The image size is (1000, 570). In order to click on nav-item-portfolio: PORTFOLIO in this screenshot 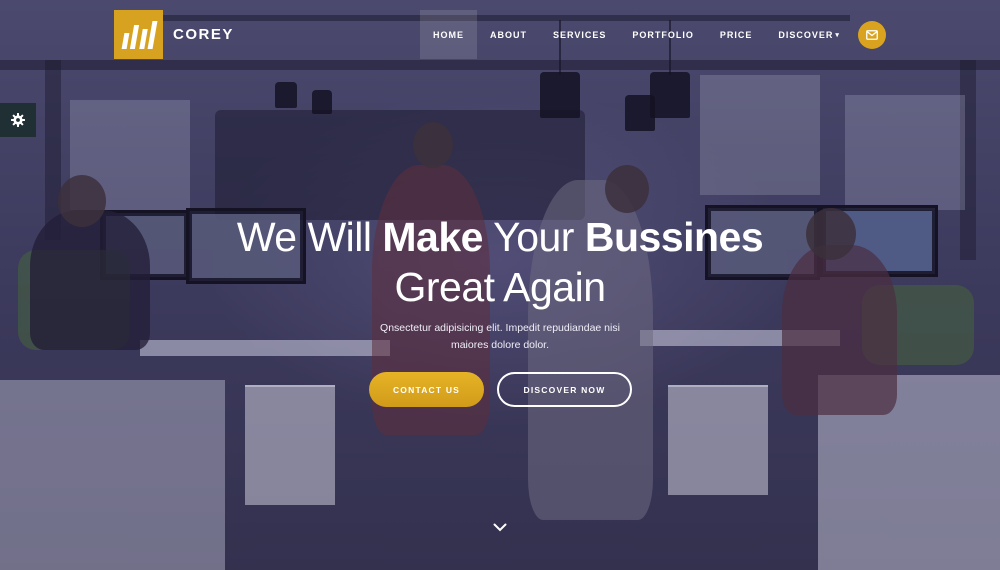, I will do `click(663, 34)`.